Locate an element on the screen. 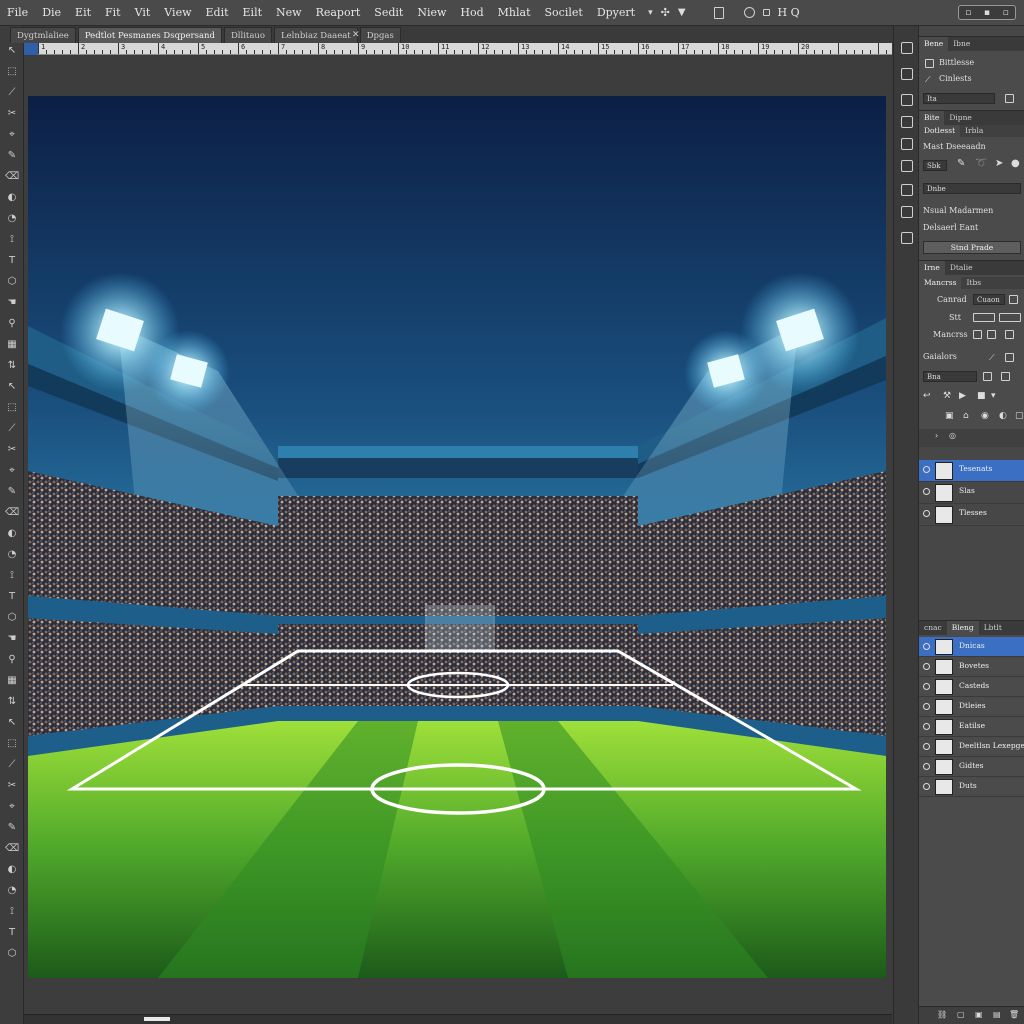  adjust-field-2: Dnbe is located at coordinates (972, 188).